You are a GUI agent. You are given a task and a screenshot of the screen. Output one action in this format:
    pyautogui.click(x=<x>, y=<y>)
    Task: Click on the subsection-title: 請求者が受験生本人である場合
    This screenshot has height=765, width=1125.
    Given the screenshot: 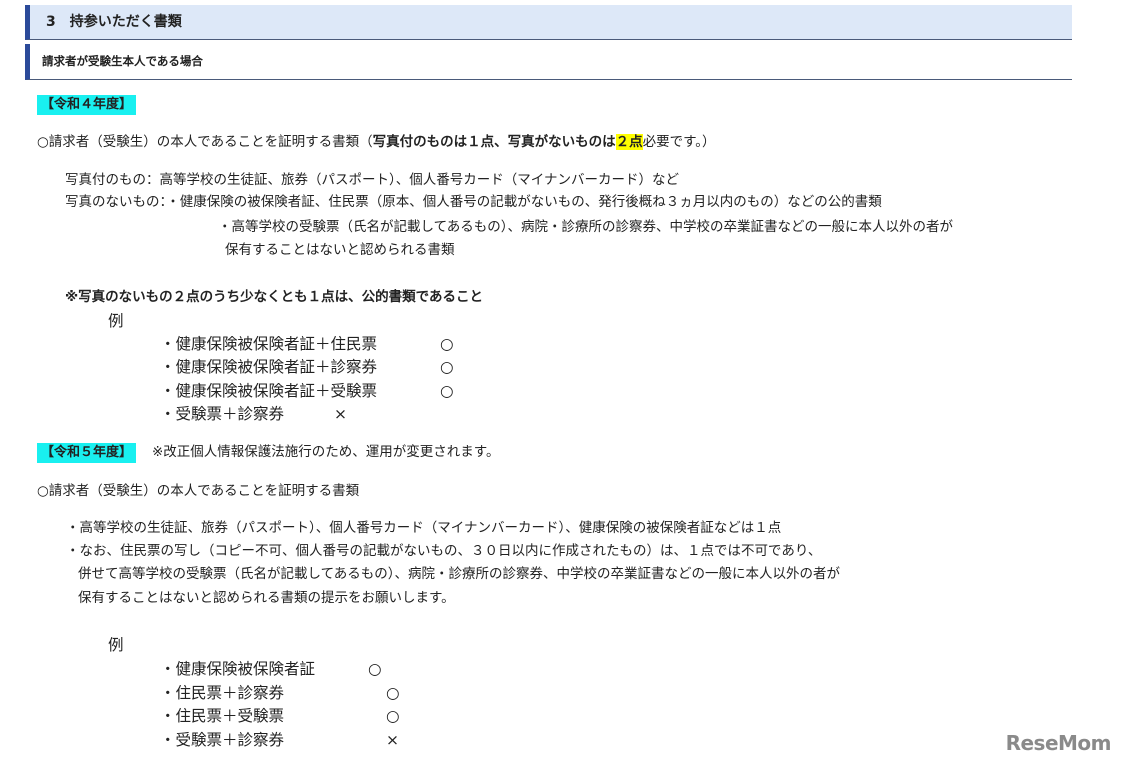 What is the action you would take?
    pyautogui.click(x=122, y=61)
    